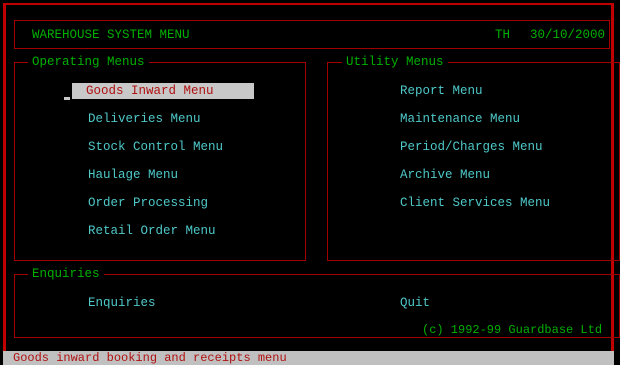 The height and width of the screenshot is (365, 620). What do you see at coordinates (122, 303) in the screenshot?
I see `menu-item-enquiries: Enquiries` at bounding box center [122, 303].